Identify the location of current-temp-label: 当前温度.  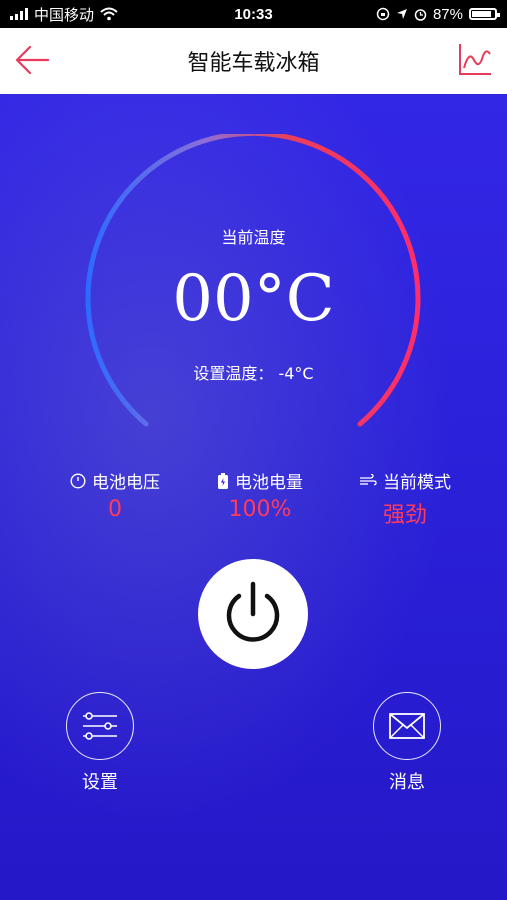
(253, 237).